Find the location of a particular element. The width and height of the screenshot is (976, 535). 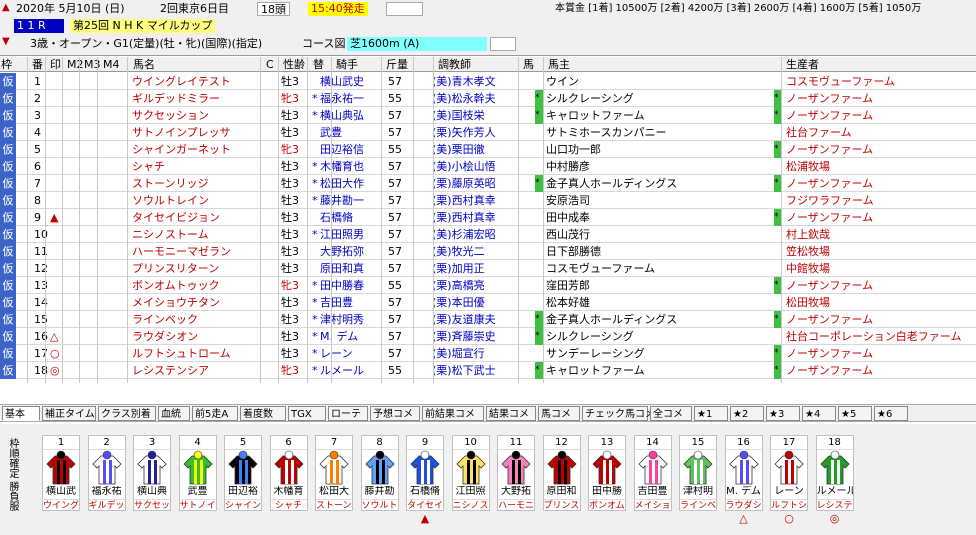

horse-name: シャインガーネット is located at coordinates (196, 149).